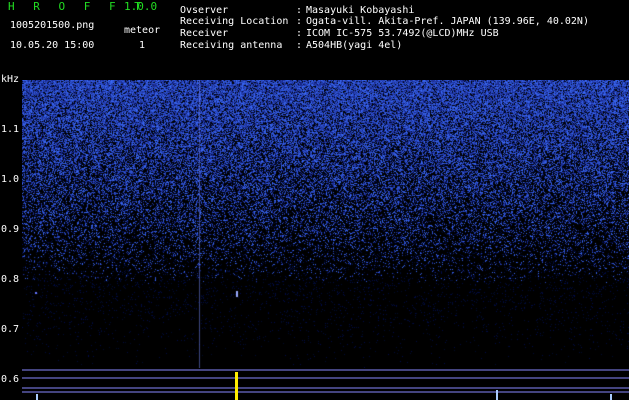 The width and height of the screenshot is (629, 400). Describe the element at coordinates (142, 30) in the screenshot. I see `meteor-label: meteor` at that location.